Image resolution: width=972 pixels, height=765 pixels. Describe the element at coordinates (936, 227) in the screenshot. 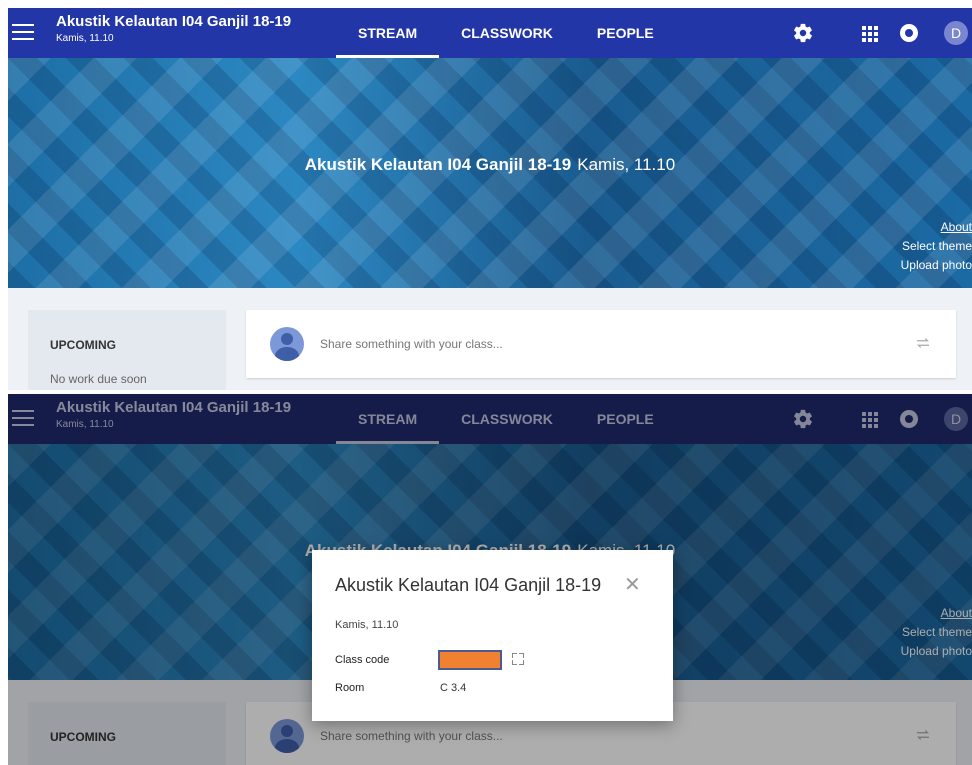

I see `about-link: About` at that location.